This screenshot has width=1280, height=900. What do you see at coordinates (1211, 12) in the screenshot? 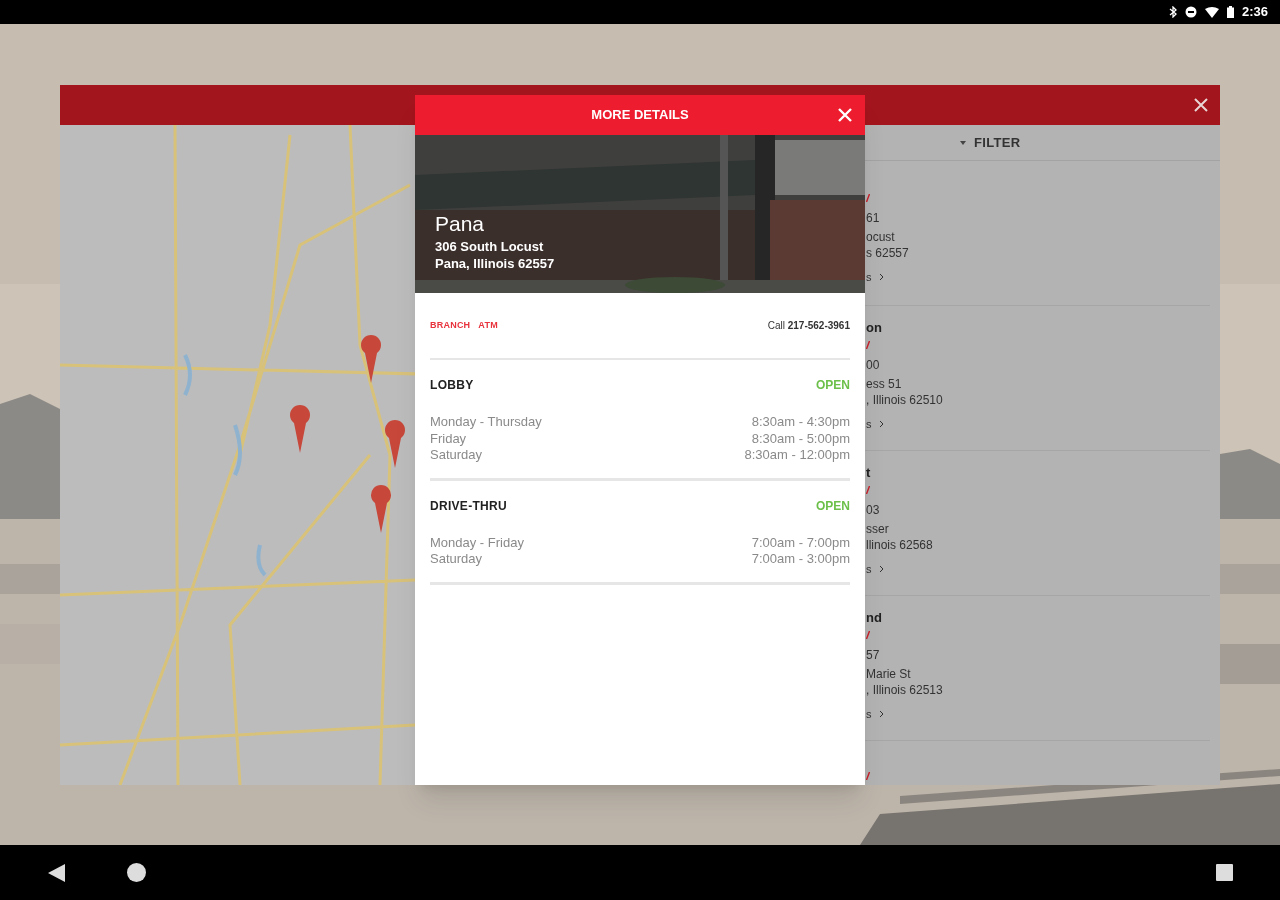
I see `wifi-icon` at bounding box center [1211, 12].